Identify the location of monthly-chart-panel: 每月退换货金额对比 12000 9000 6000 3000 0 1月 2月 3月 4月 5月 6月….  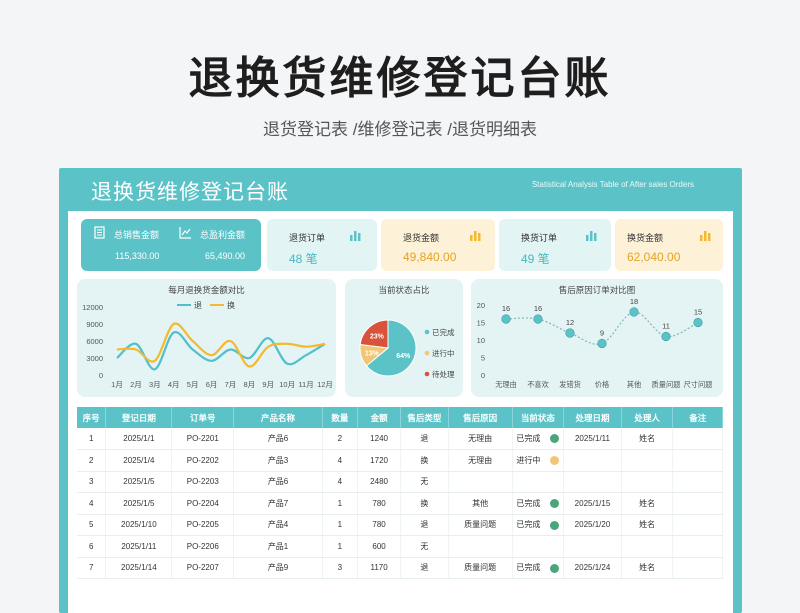
(206, 338).